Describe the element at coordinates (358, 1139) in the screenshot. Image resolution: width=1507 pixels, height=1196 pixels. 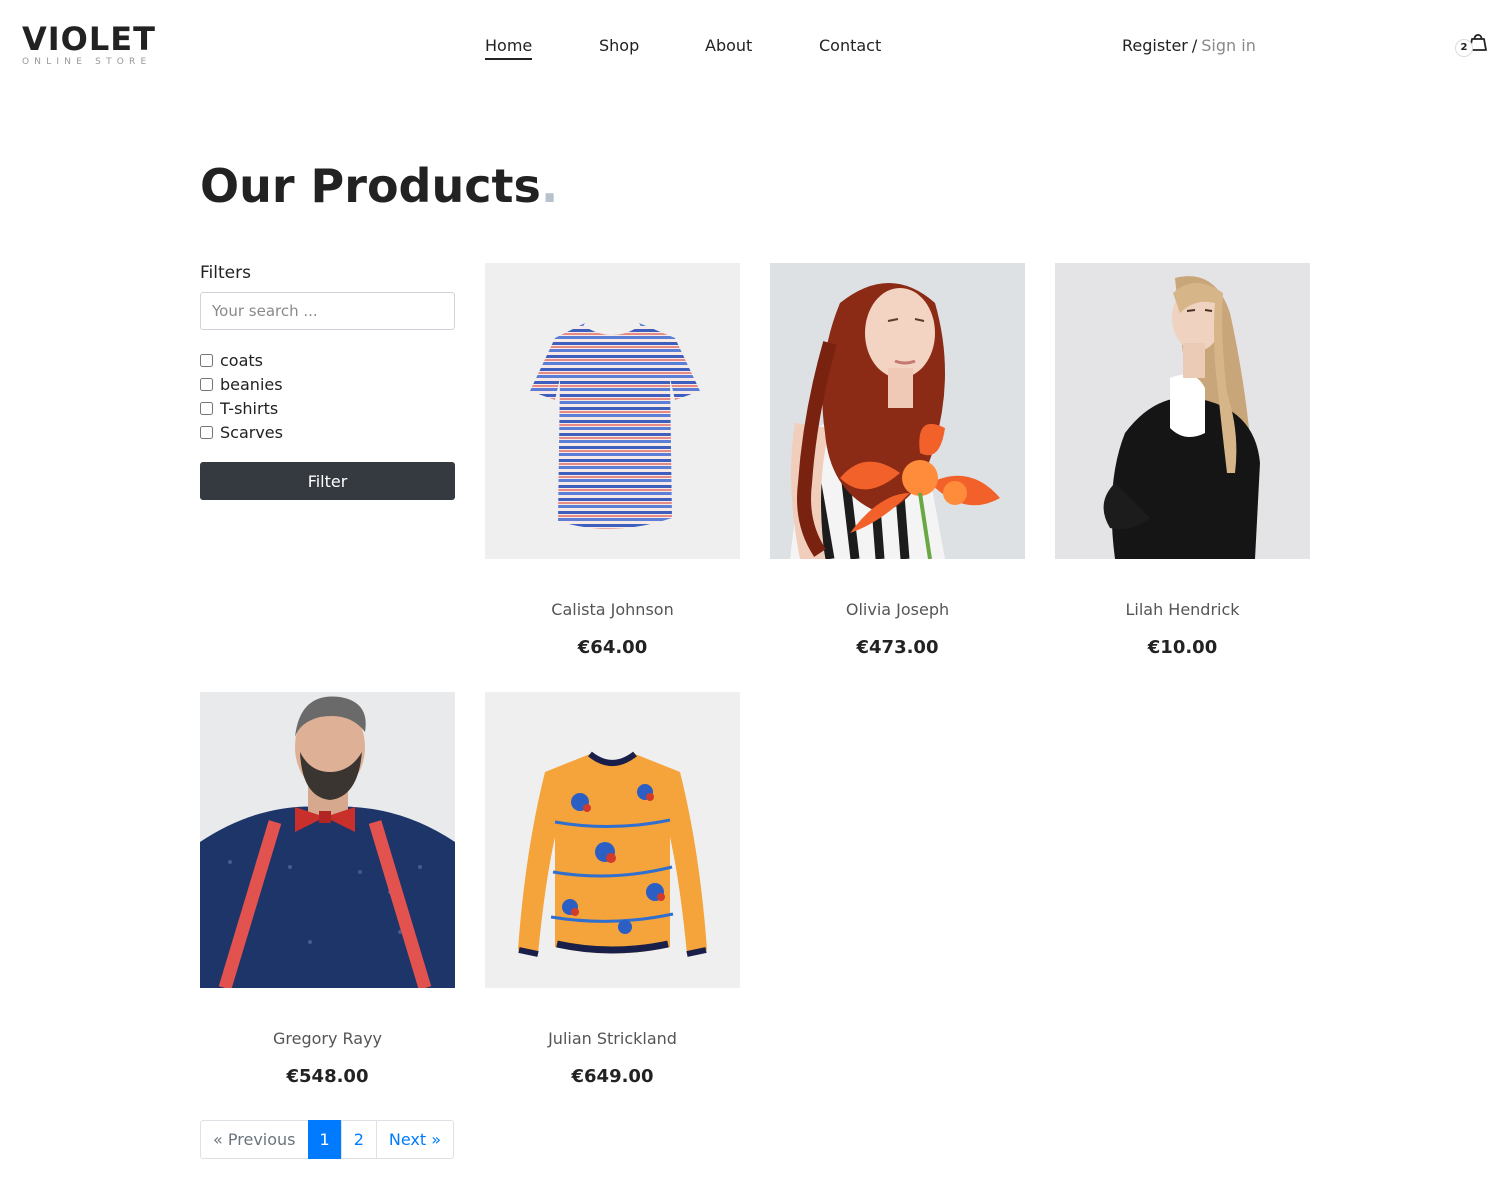
I see `page-2-link: 2` at that location.